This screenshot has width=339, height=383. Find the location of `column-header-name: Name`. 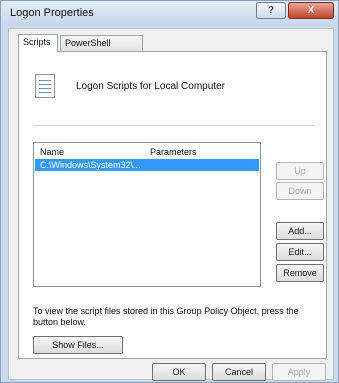

column-header-name: Name is located at coordinates (52, 152).